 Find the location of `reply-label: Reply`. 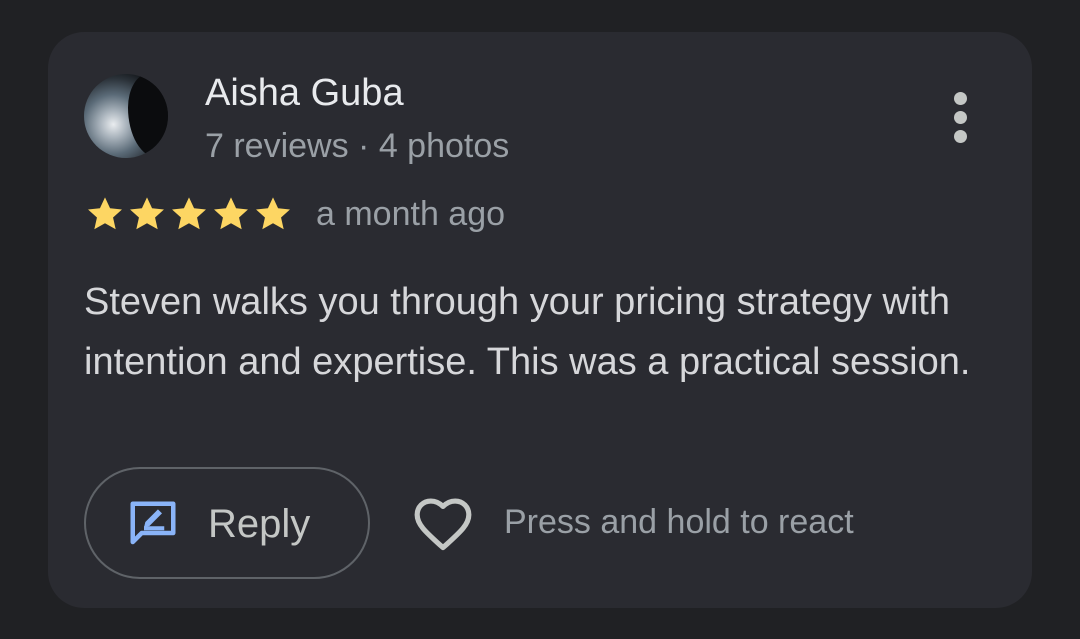

reply-label: Reply is located at coordinates (259, 524).